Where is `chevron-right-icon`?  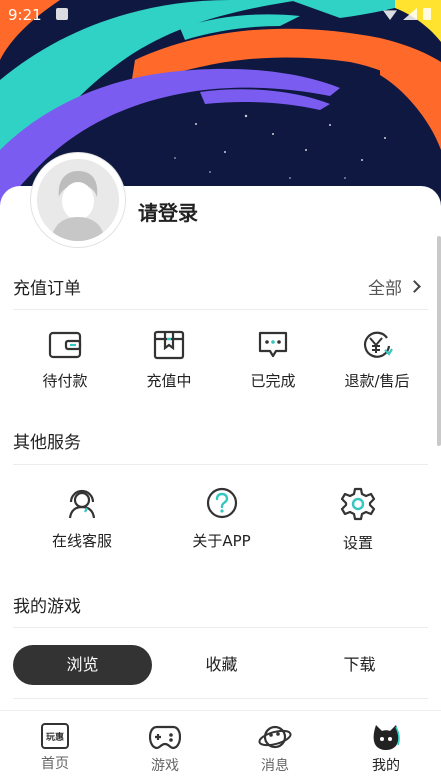 chevron-right-icon is located at coordinates (414, 286).